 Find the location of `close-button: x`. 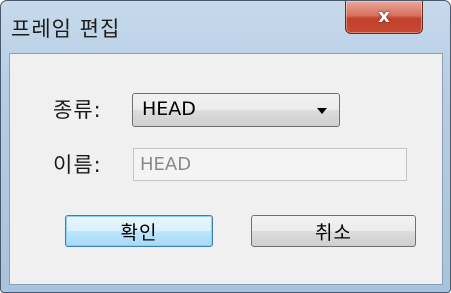

close-button: x is located at coordinates (384, 17).